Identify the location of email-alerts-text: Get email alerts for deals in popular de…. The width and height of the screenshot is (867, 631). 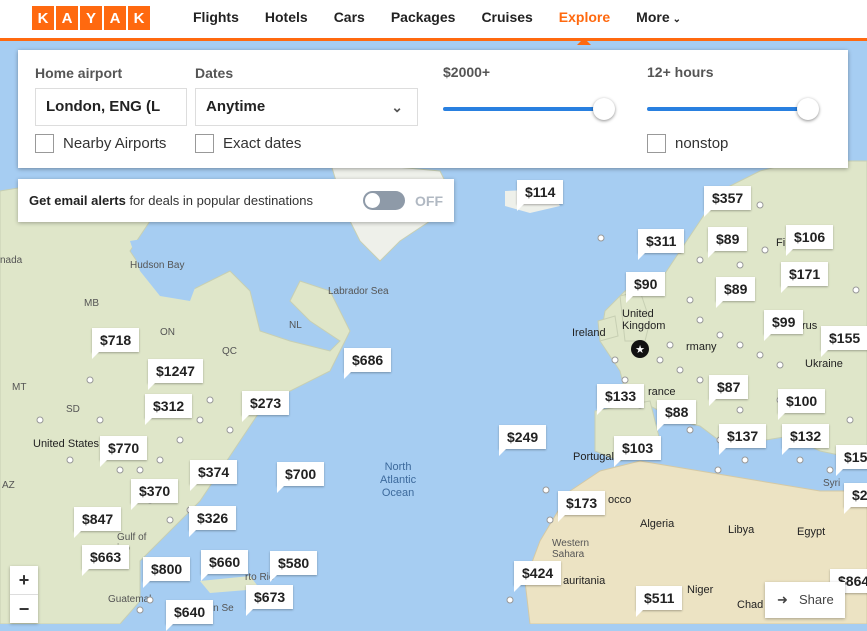
(171, 200).